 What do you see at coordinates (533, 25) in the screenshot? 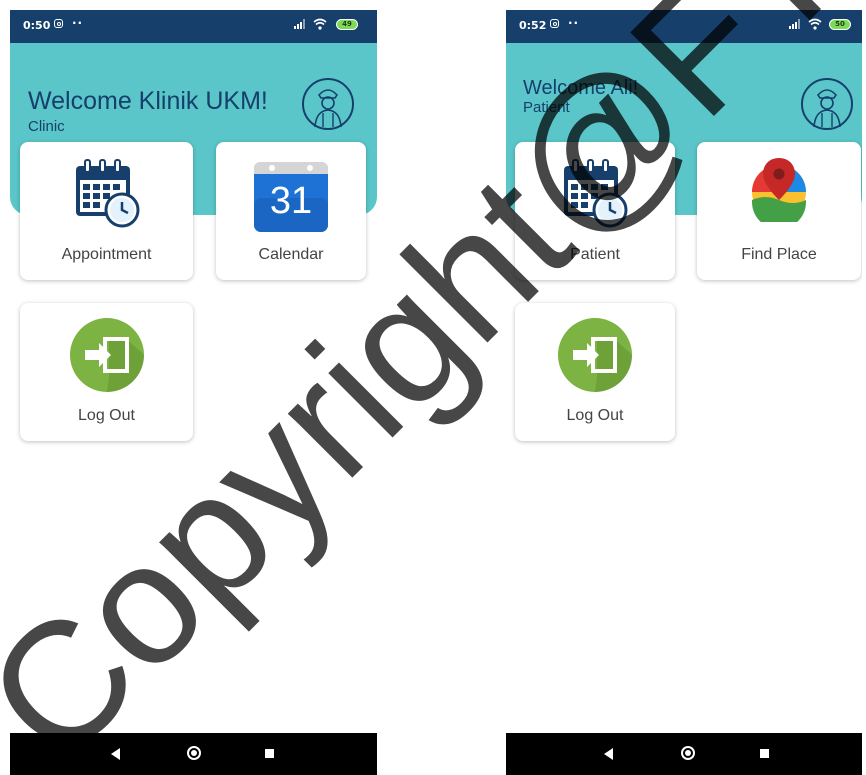
I see `status-time: 0:52` at bounding box center [533, 25].